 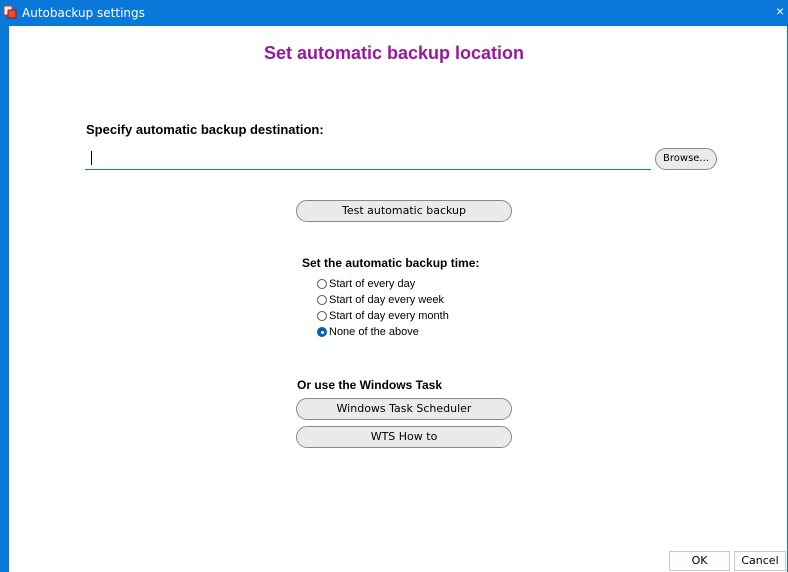 I want to click on app-icon, so click(x=10, y=12).